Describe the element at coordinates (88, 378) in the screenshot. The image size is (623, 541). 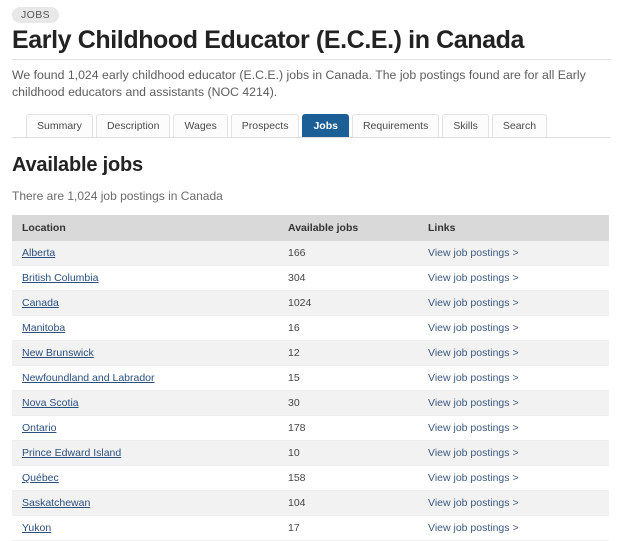
I see `location-link: Newfoundland and Labrador` at that location.